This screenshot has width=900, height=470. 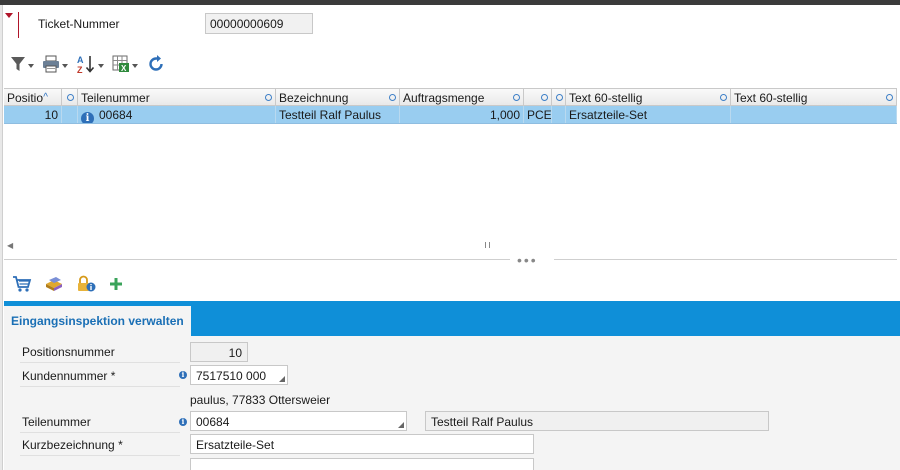 I want to click on column-header-flag, so click(x=559, y=97).